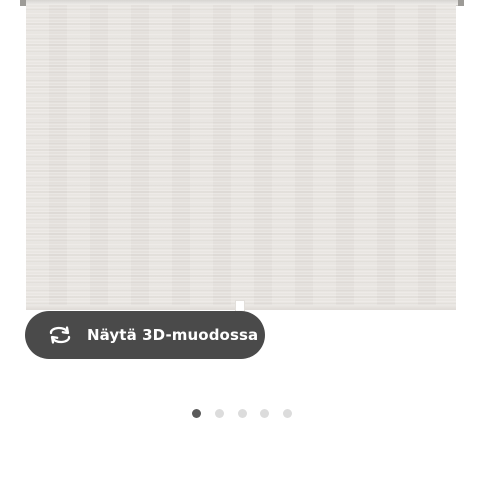 The image size is (480, 480). I want to click on carousel-pagination, so click(242, 413).